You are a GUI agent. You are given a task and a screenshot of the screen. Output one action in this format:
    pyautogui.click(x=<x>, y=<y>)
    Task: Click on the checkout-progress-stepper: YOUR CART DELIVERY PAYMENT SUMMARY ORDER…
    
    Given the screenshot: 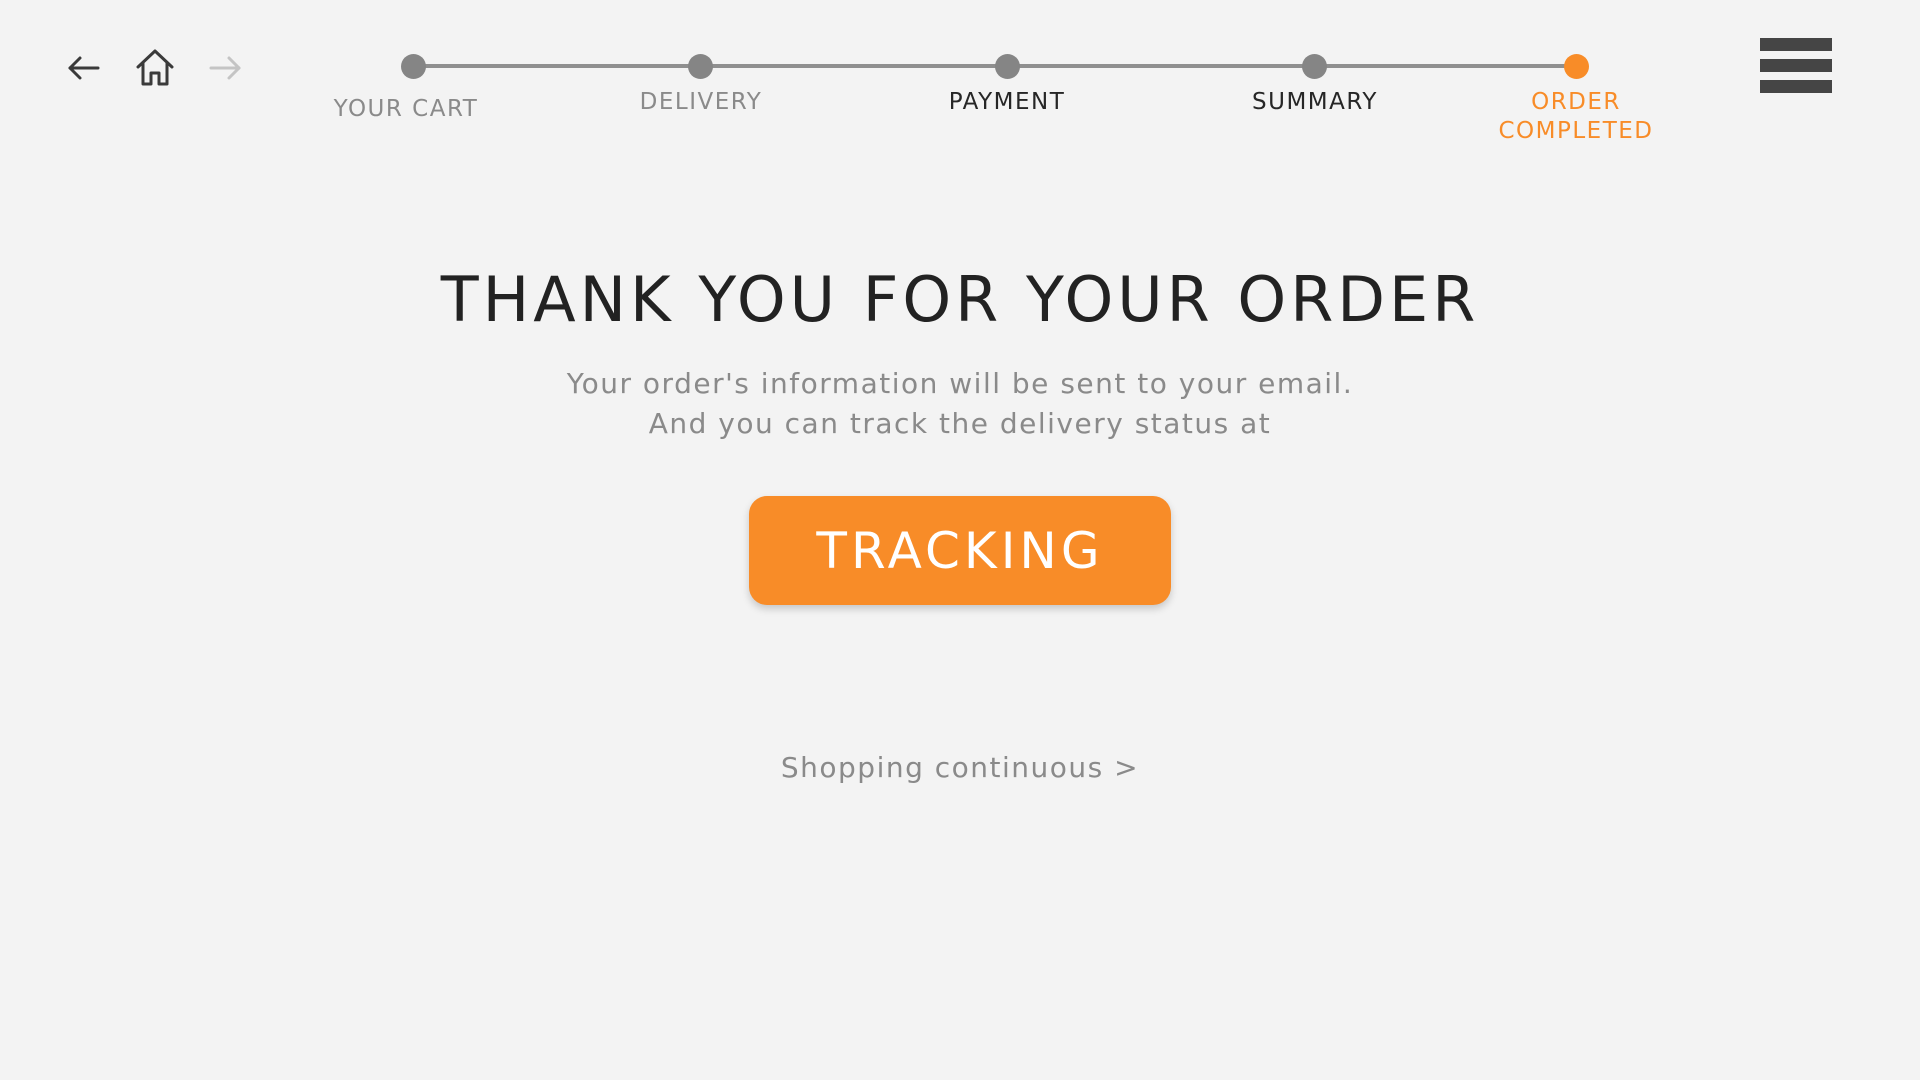 What is the action you would take?
    pyautogui.click(x=960, y=80)
    